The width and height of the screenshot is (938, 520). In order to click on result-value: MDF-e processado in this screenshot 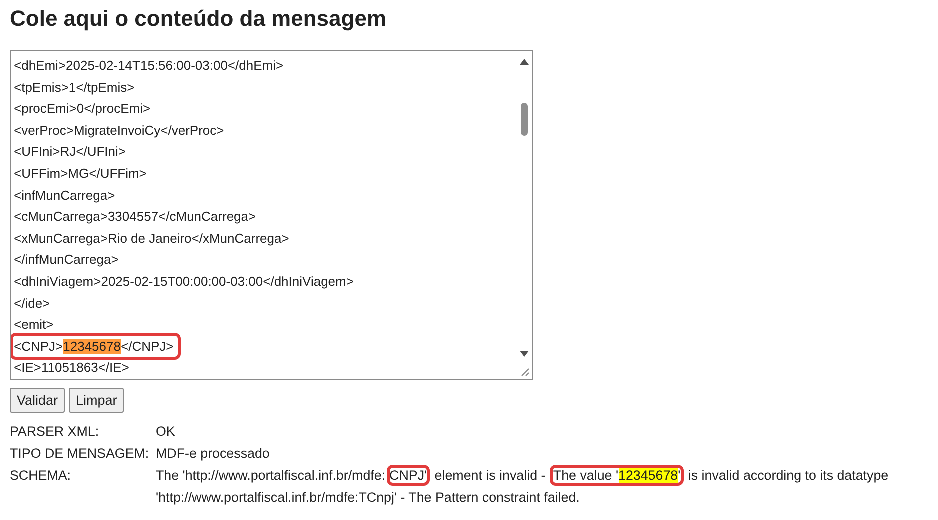, I will do `click(213, 454)`.